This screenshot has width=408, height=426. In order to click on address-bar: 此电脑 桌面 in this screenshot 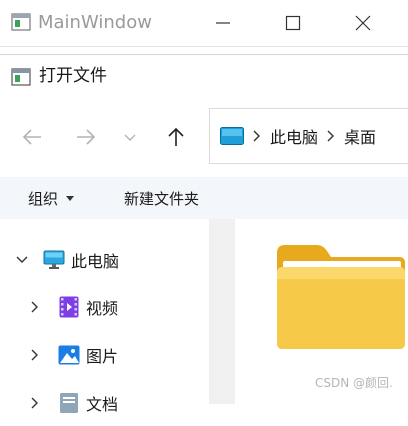, I will do `click(308, 136)`.